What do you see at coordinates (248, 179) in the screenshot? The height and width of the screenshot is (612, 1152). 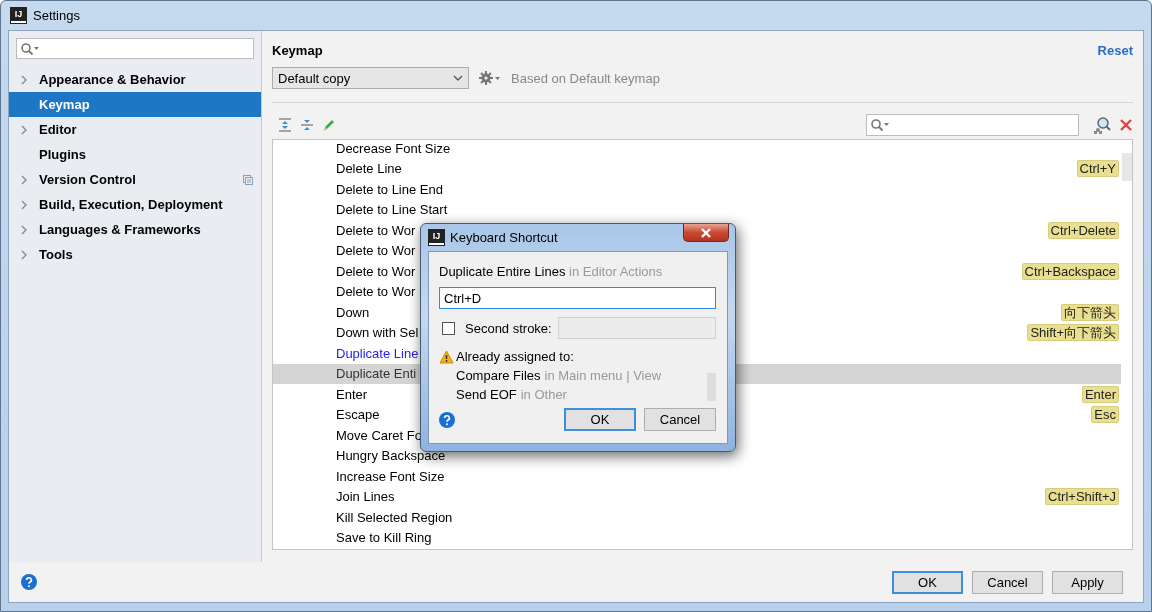 I see `copy-icon` at bounding box center [248, 179].